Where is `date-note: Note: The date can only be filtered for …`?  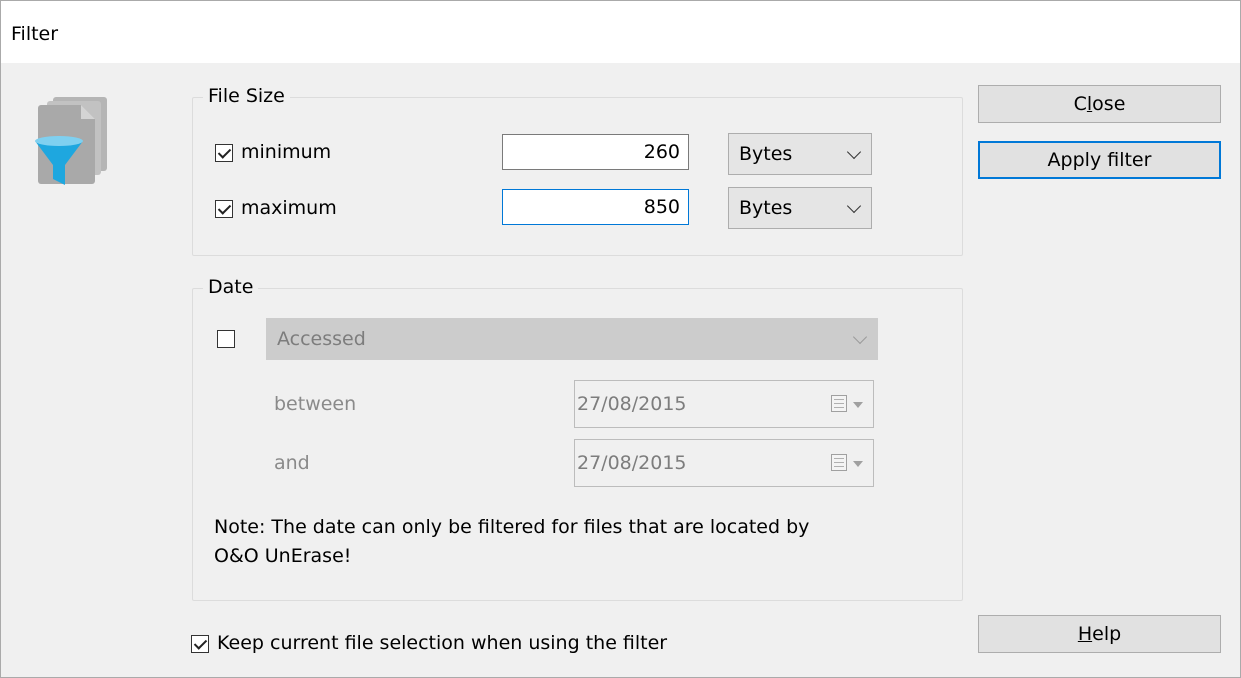
date-note: Note: The date can only be filtered for … is located at coordinates (511, 542).